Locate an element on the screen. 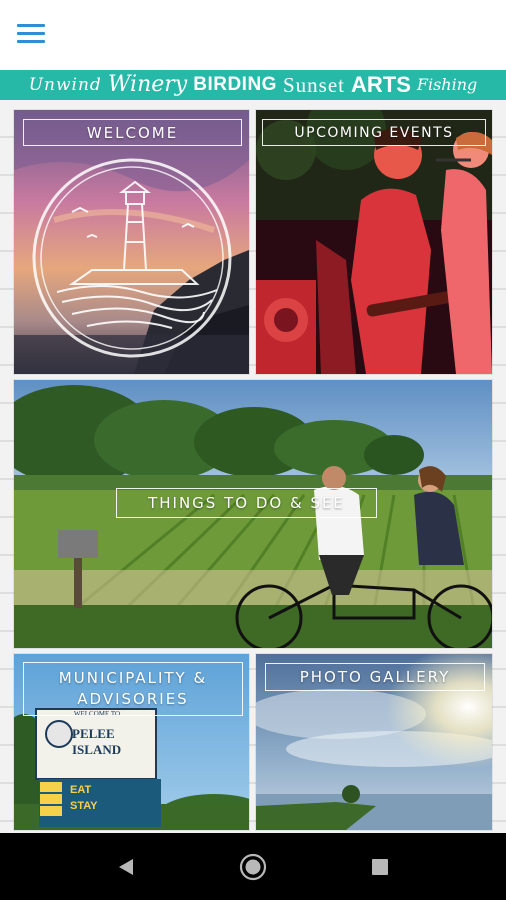 The height and width of the screenshot is (900, 506). sign-line: STAY is located at coordinates (84, 806).